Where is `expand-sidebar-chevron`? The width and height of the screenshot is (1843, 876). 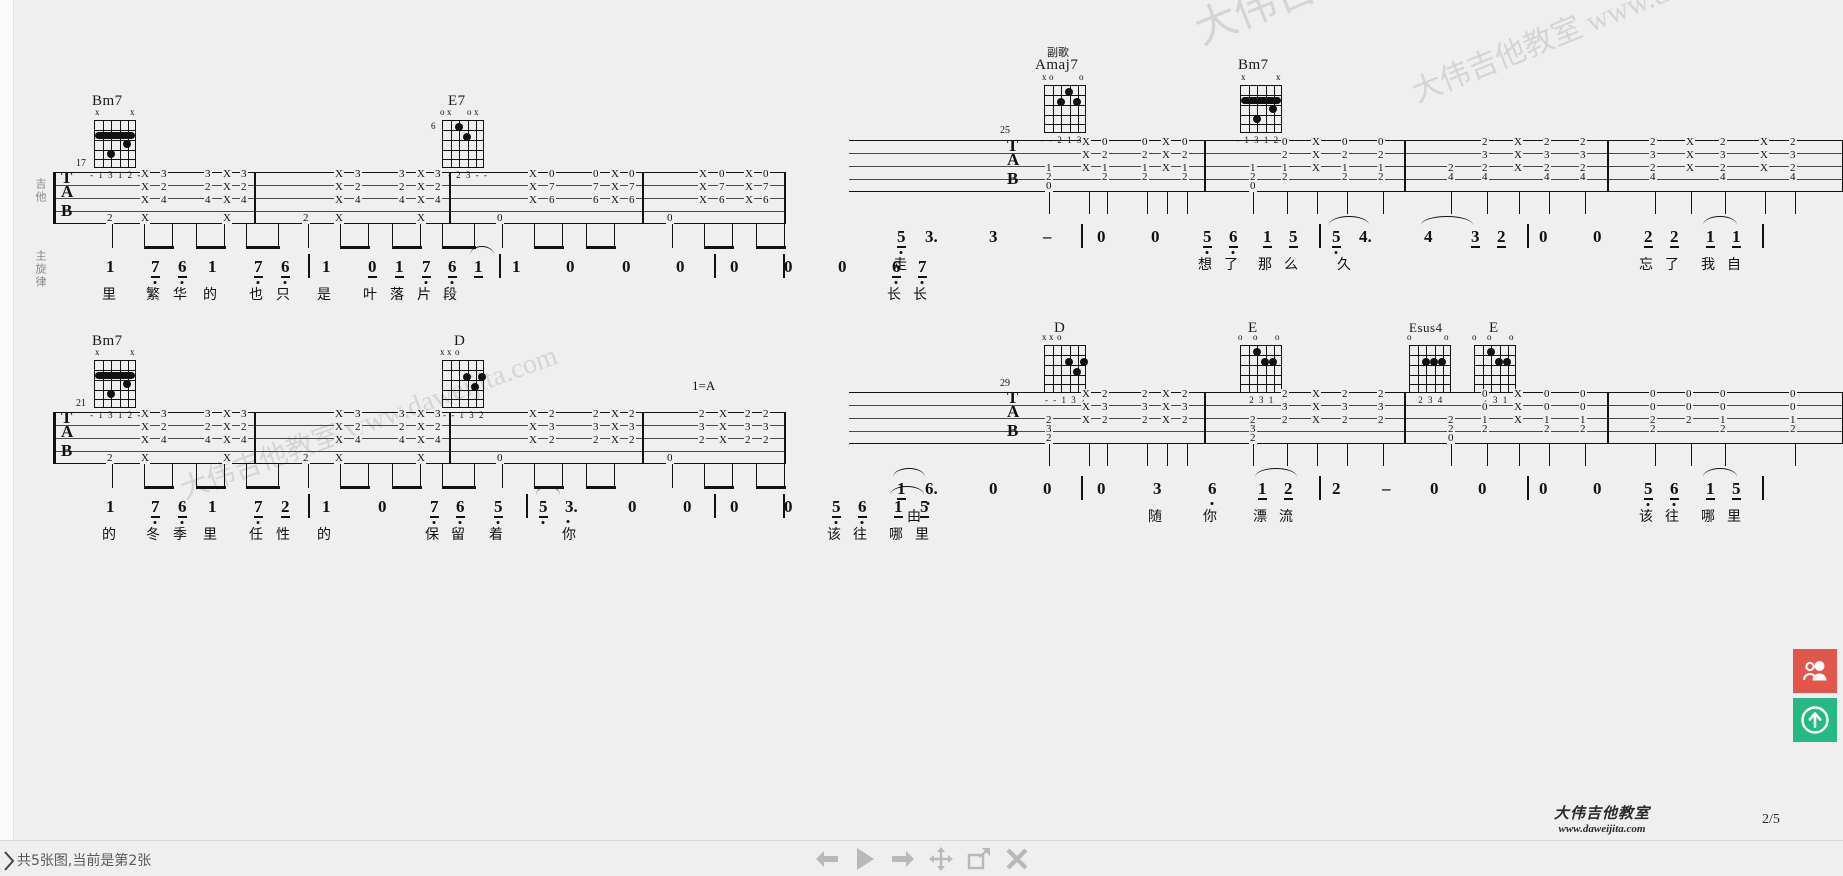
expand-sidebar-chevron is located at coordinates (10, 861).